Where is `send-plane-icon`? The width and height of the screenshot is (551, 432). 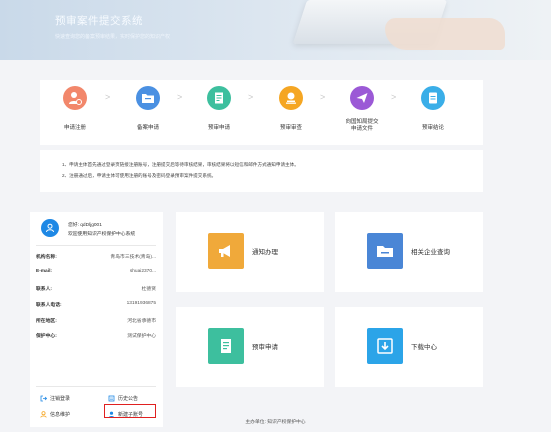 send-plane-icon is located at coordinates (362, 98).